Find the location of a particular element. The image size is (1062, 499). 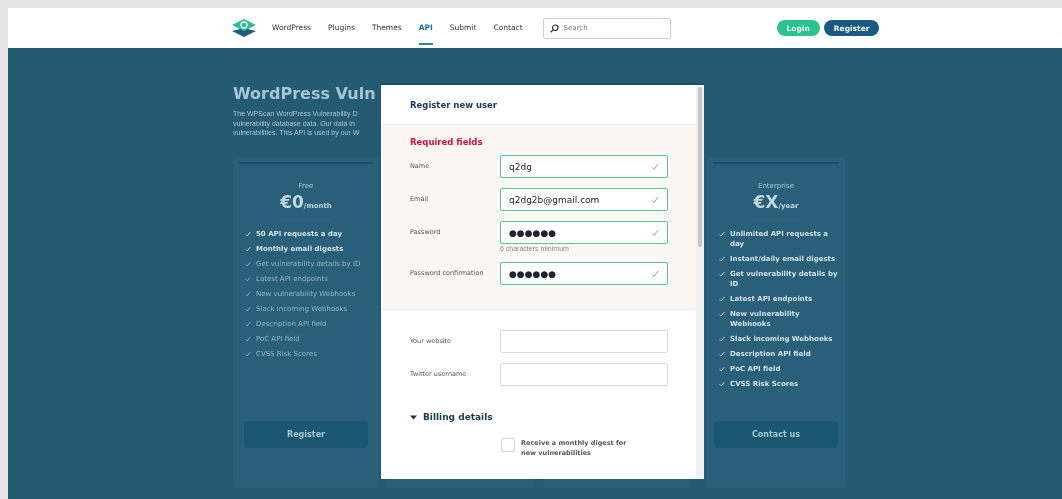

input-field: q2dg is located at coordinates (584, 166).